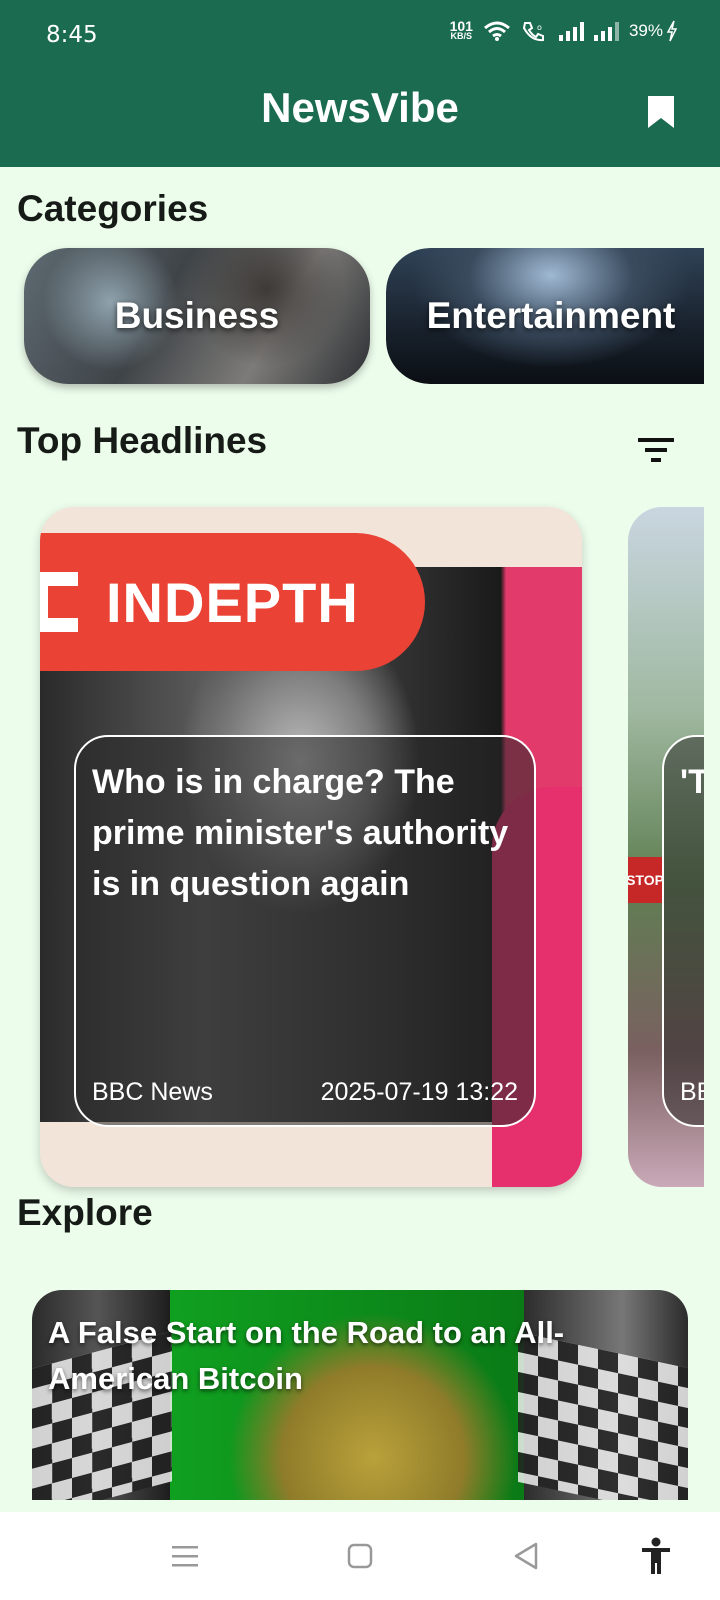 The height and width of the screenshot is (1600, 720). Describe the element at coordinates (692, 782) in the screenshot. I see `headline-title: 'T lo de ba` at that location.